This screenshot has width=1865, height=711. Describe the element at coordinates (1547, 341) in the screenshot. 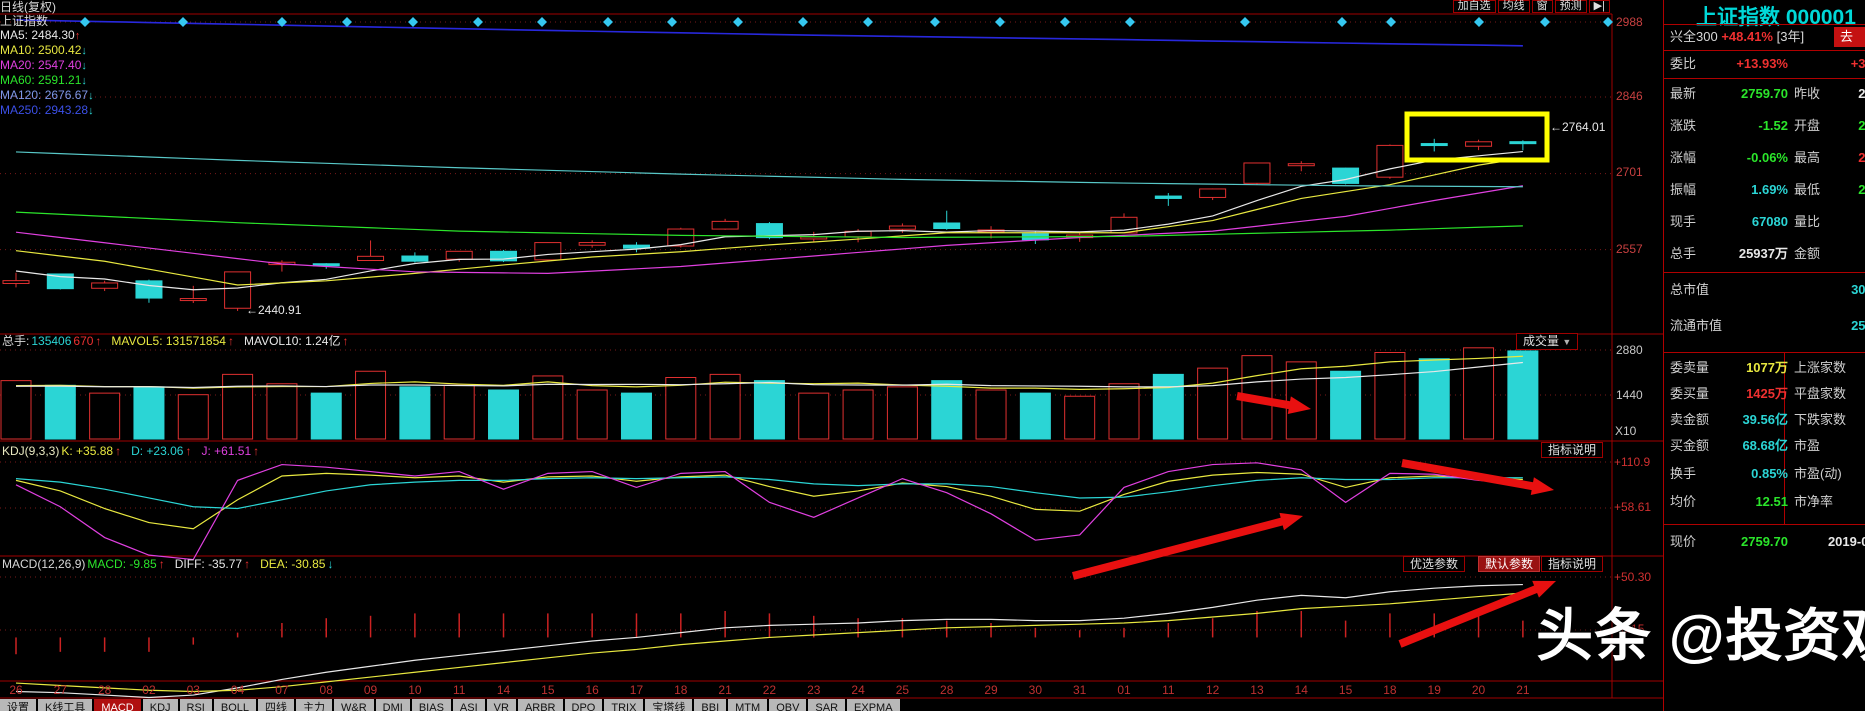

I see `volume-type-dropdown: 成交量 ▼` at that location.